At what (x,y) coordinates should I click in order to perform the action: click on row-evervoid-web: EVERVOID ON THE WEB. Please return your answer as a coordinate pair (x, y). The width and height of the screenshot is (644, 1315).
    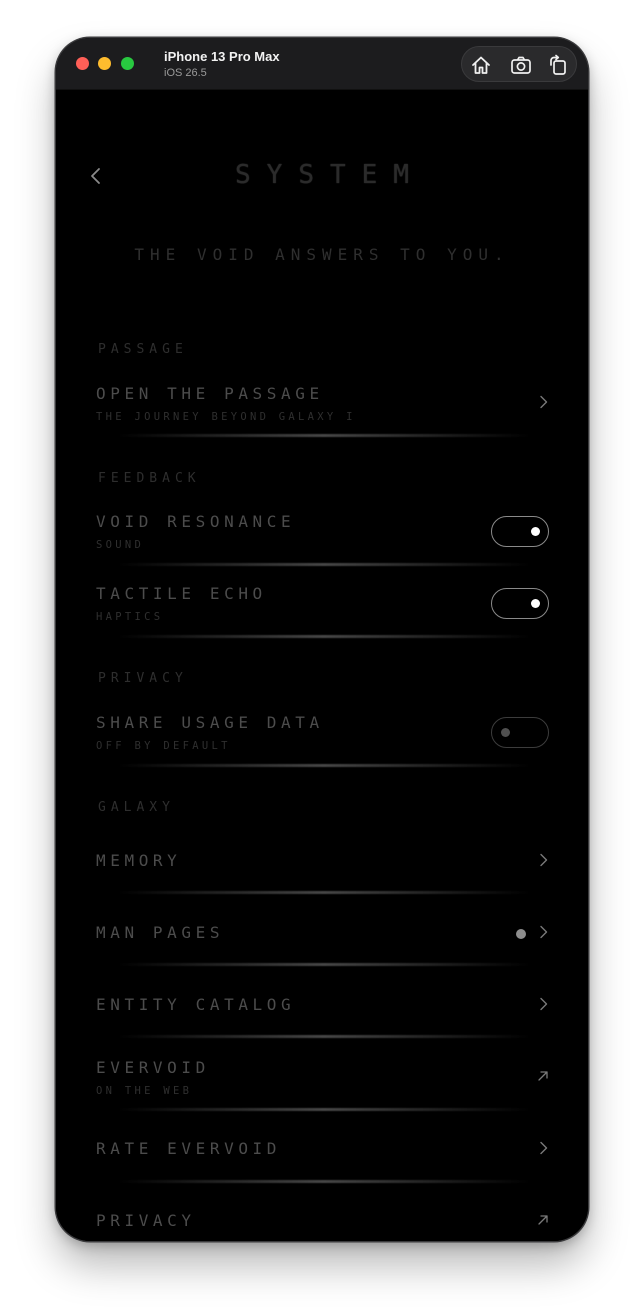
    Looking at the image, I should click on (323, 1085).